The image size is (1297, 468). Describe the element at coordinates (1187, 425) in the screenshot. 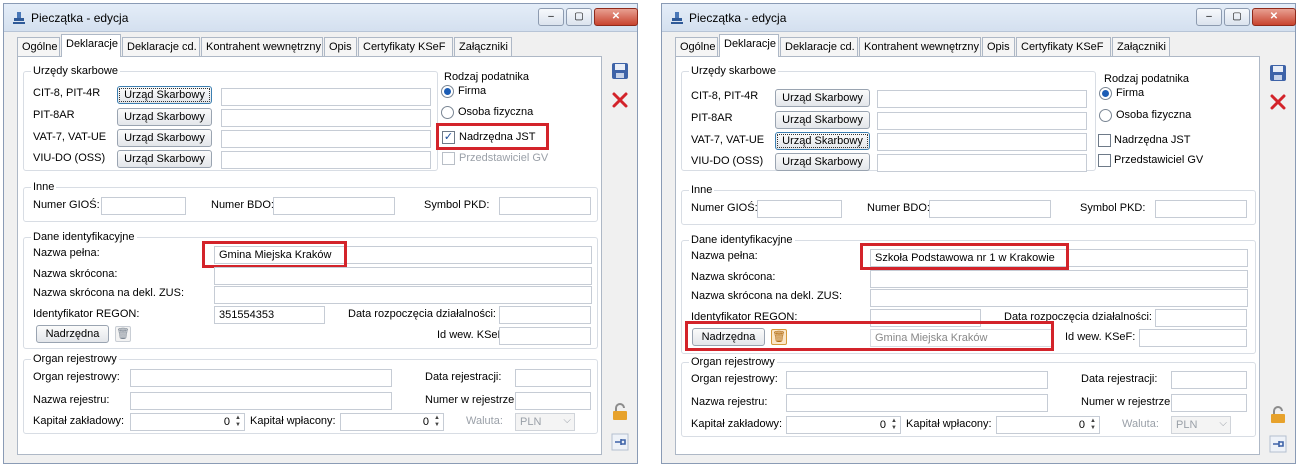

I see `waluta-value: PLN` at that location.